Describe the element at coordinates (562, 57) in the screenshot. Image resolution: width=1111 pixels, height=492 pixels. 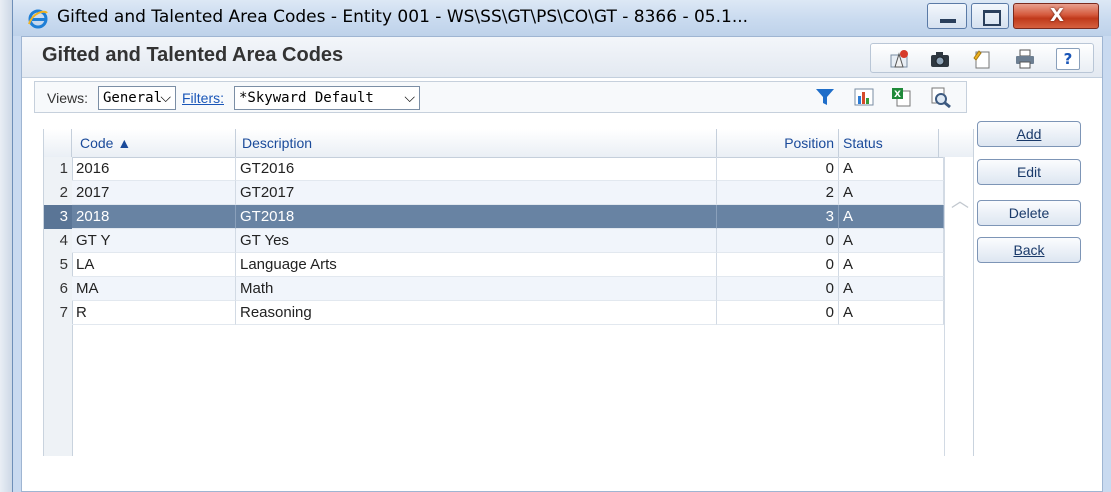
I see `page-header: Gifted and Talented Area Codes ?` at that location.